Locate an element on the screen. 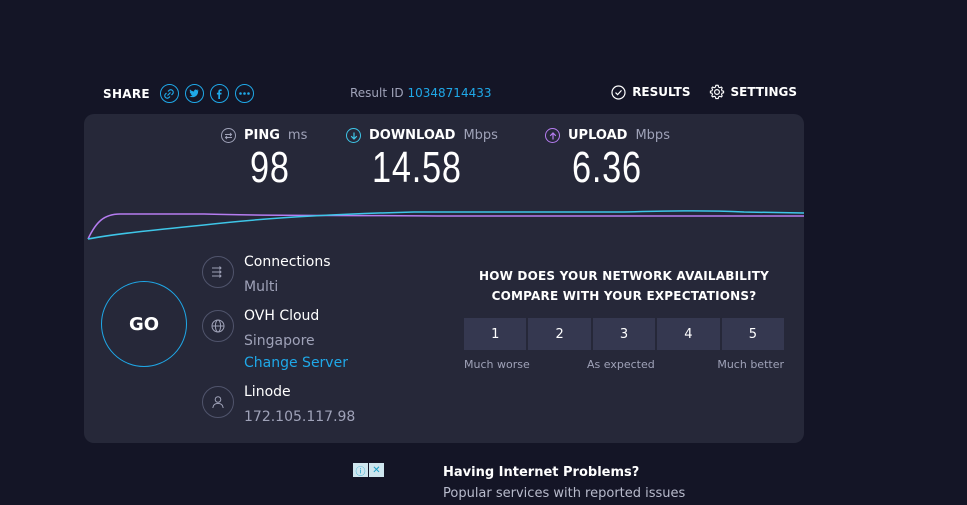 The height and width of the screenshot is (505, 967). rating-option-3: 3 is located at coordinates (624, 334).